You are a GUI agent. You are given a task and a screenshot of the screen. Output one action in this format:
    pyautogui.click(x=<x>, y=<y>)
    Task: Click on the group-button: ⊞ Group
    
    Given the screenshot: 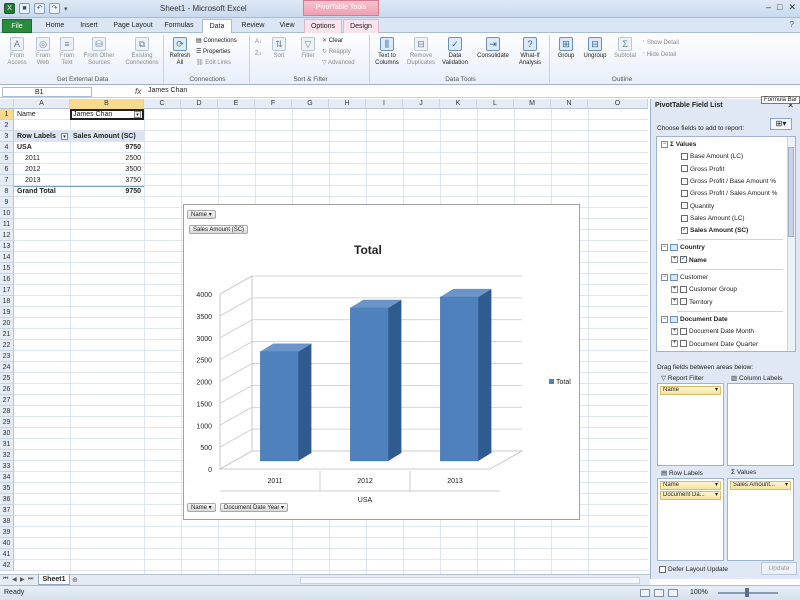 What is the action you would take?
    pyautogui.click(x=566, y=48)
    